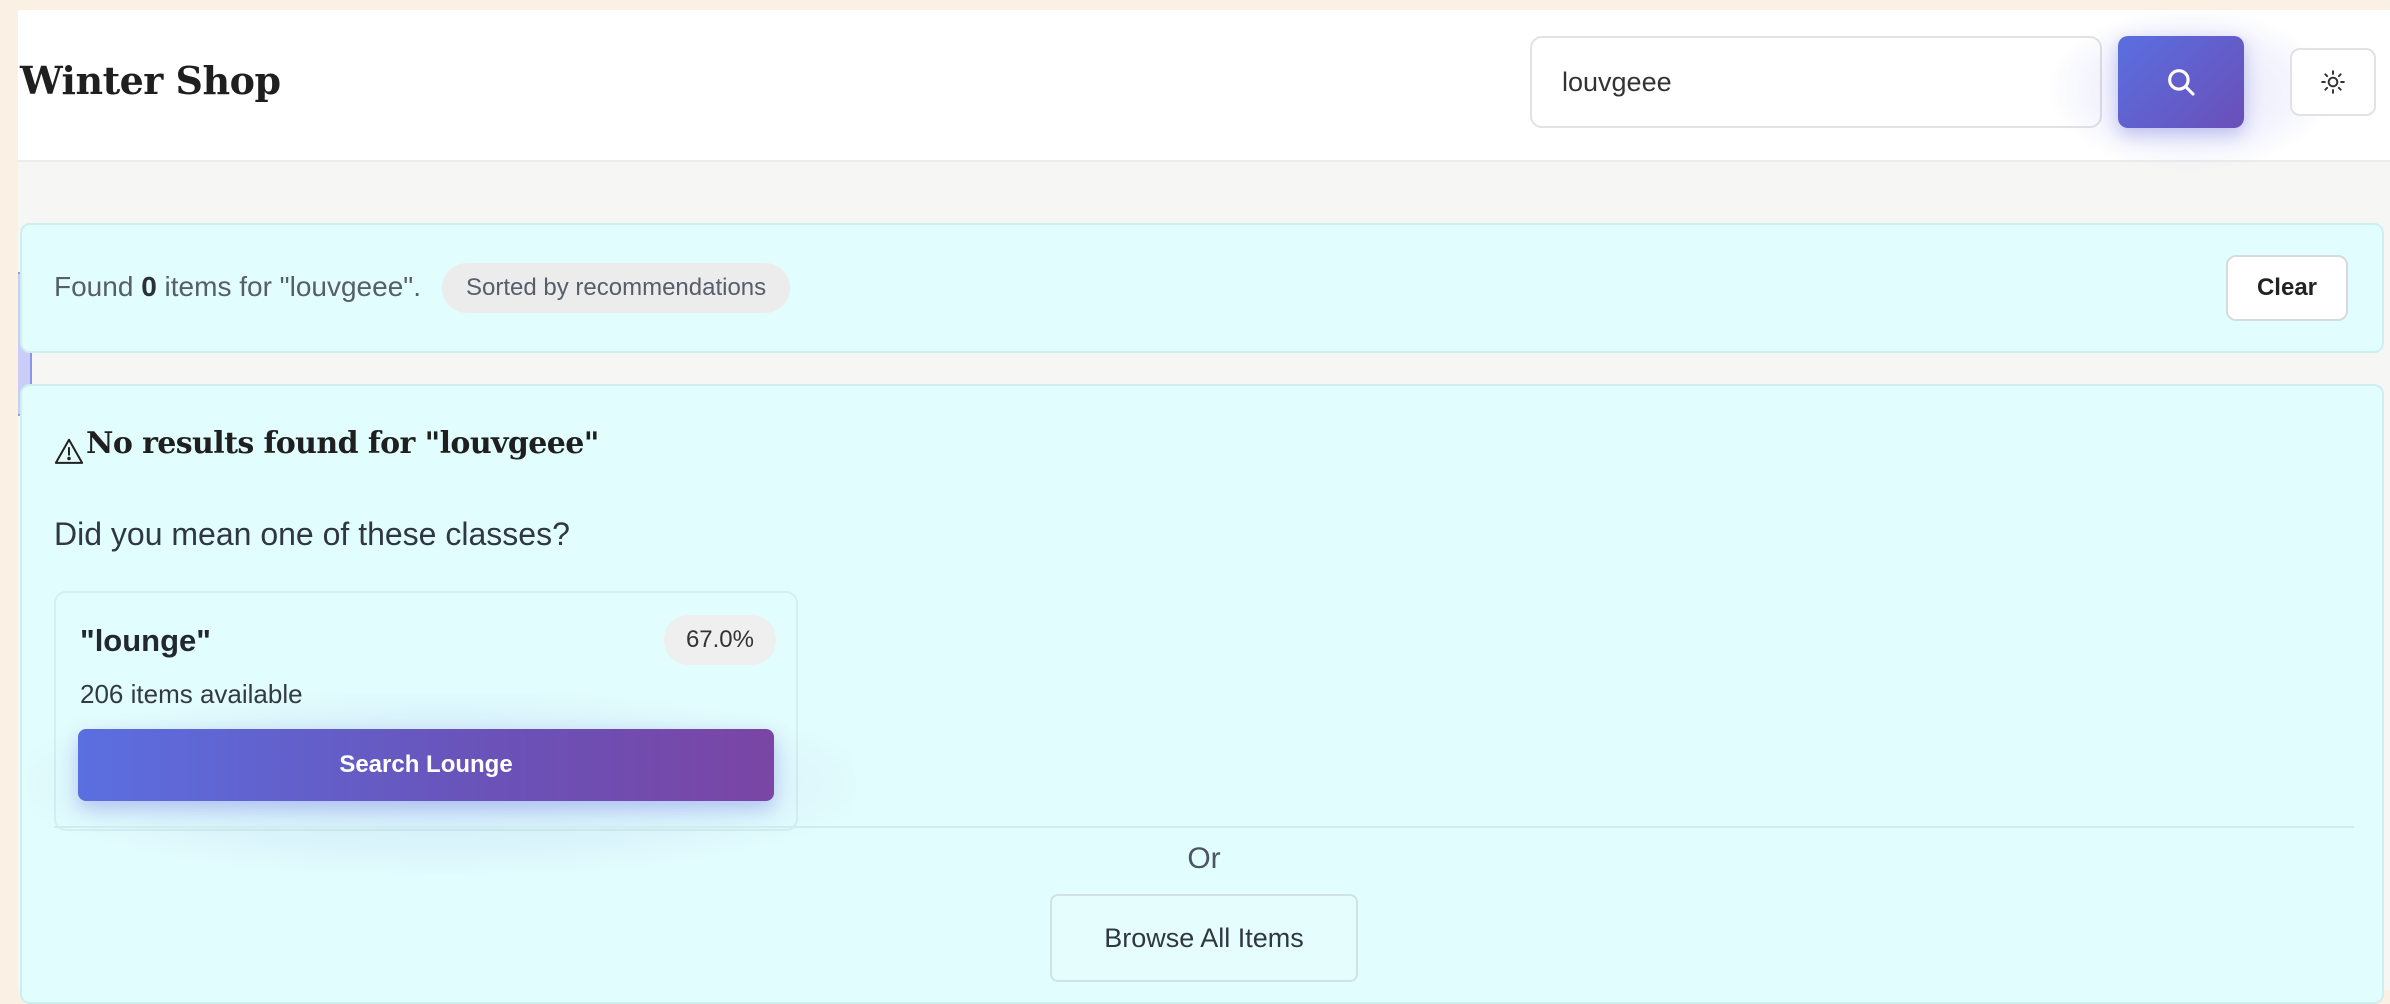  I want to click on sun-icon, so click(2333, 82).